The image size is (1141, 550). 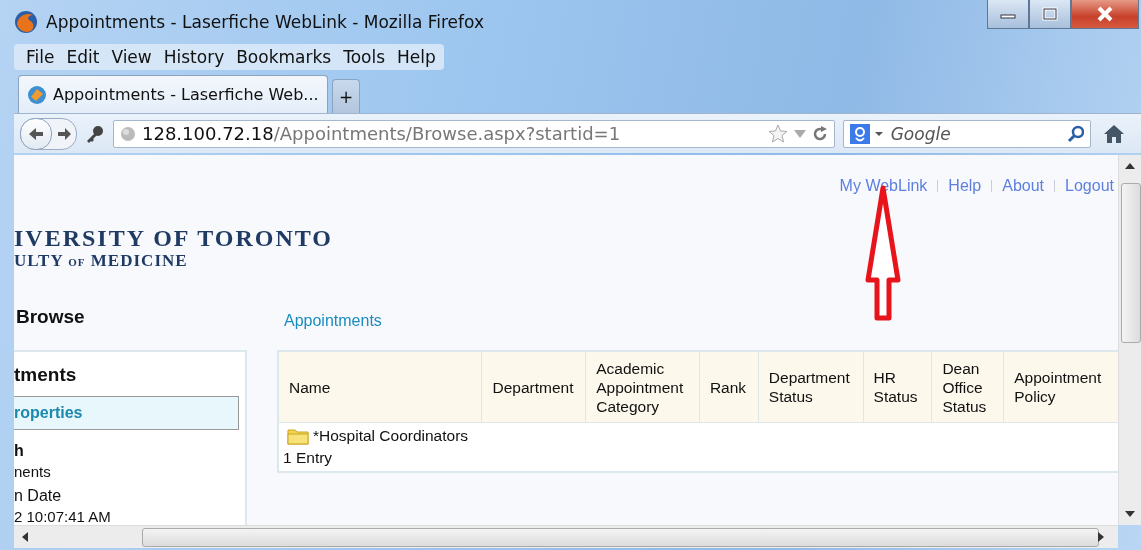 What do you see at coordinates (46, 374) in the screenshot?
I see `panel-title: tments` at bounding box center [46, 374].